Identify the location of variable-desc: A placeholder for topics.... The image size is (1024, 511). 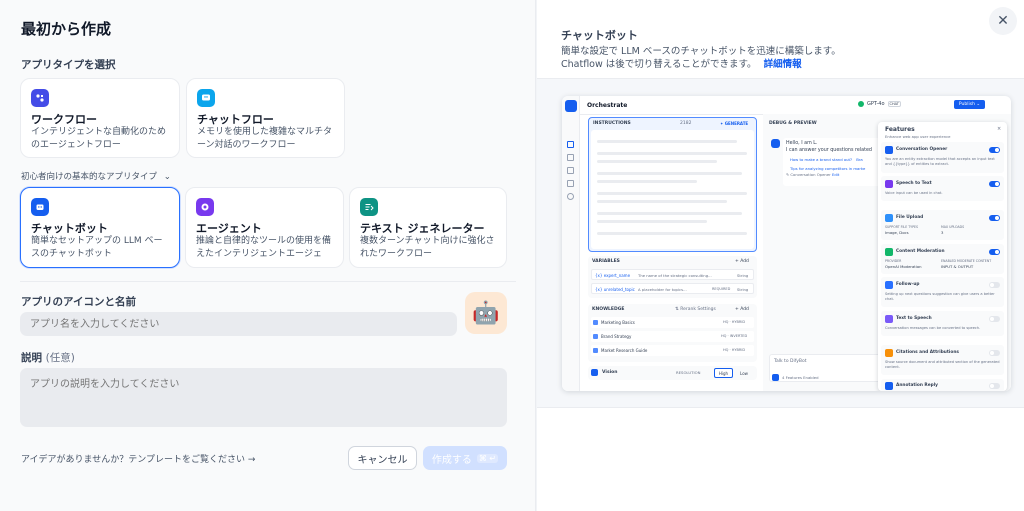
(662, 289).